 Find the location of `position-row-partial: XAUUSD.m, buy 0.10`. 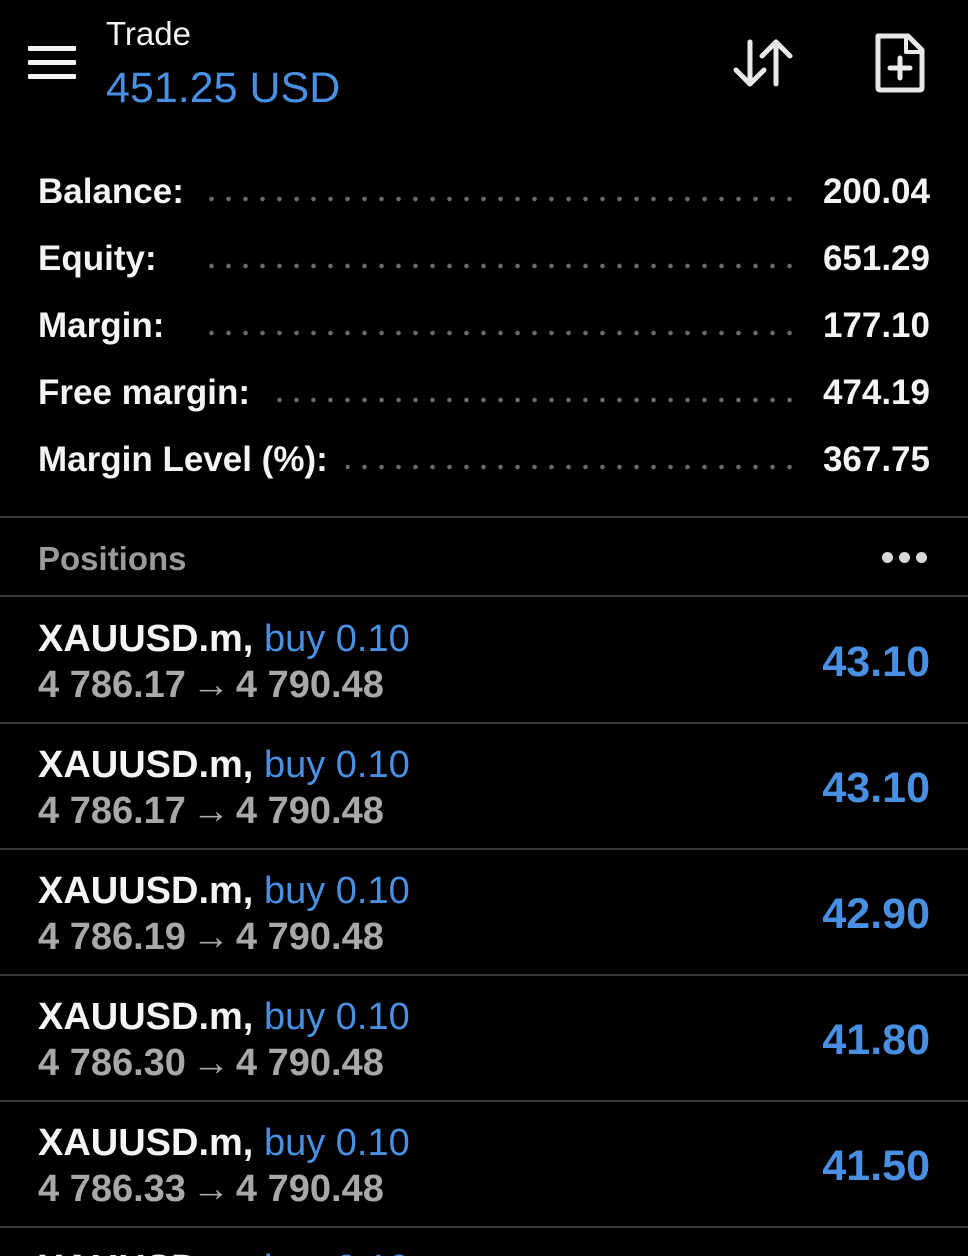

position-row-partial: XAUUSD.m, buy 0.10 is located at coordinates (484, 1242).